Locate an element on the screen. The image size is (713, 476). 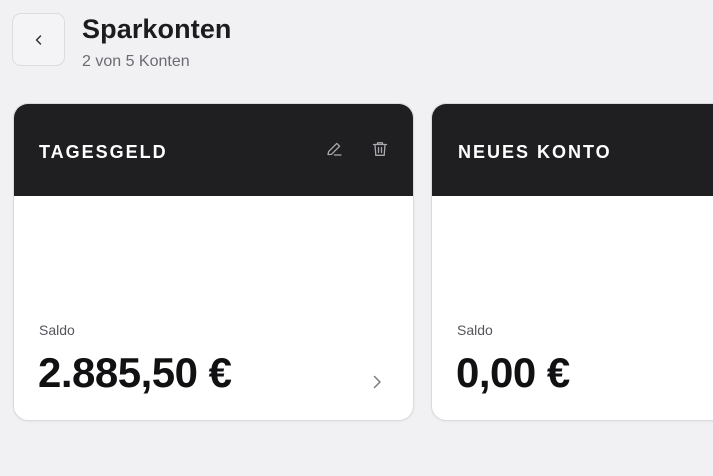
saldo-value: 0,00 € is located at coordinates (513, 372).